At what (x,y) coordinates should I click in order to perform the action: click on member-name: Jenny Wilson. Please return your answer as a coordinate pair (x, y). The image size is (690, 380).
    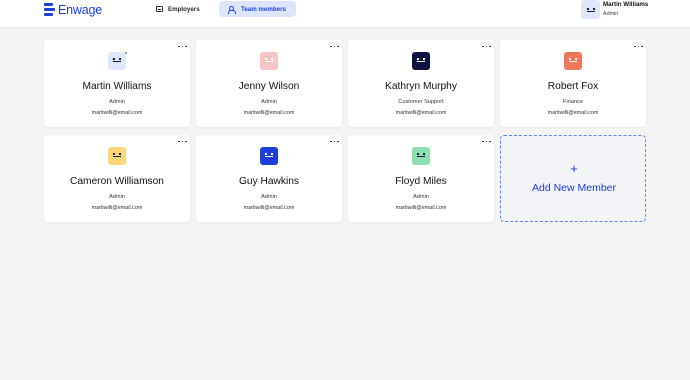
    Looking at the image, I should click on (269, 86).